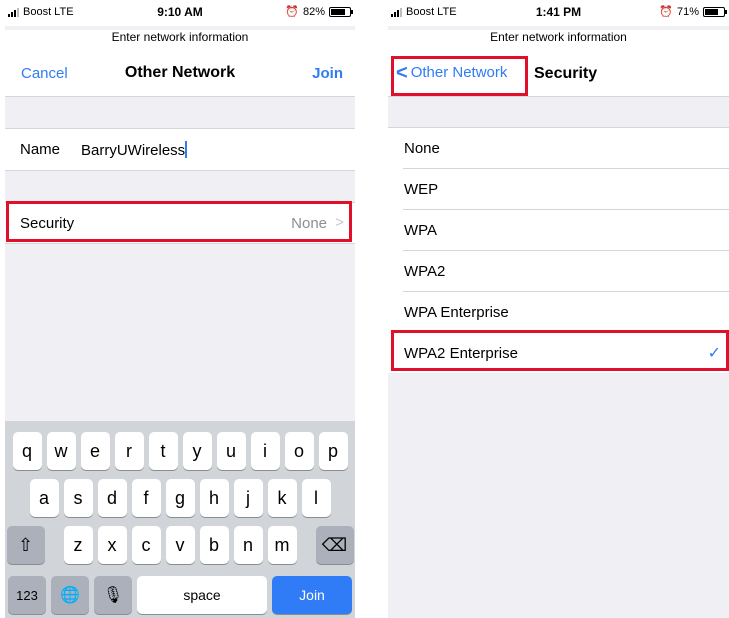  I want to click on battery-percent: 82%, so click(313, 11).